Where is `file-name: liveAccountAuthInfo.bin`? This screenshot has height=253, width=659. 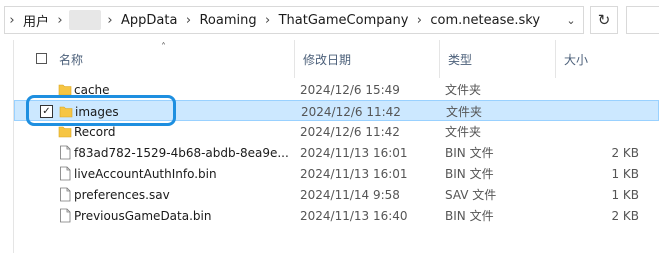
file-name: liveAccountAuthInfo.bin is located at coordinates (145, 173).